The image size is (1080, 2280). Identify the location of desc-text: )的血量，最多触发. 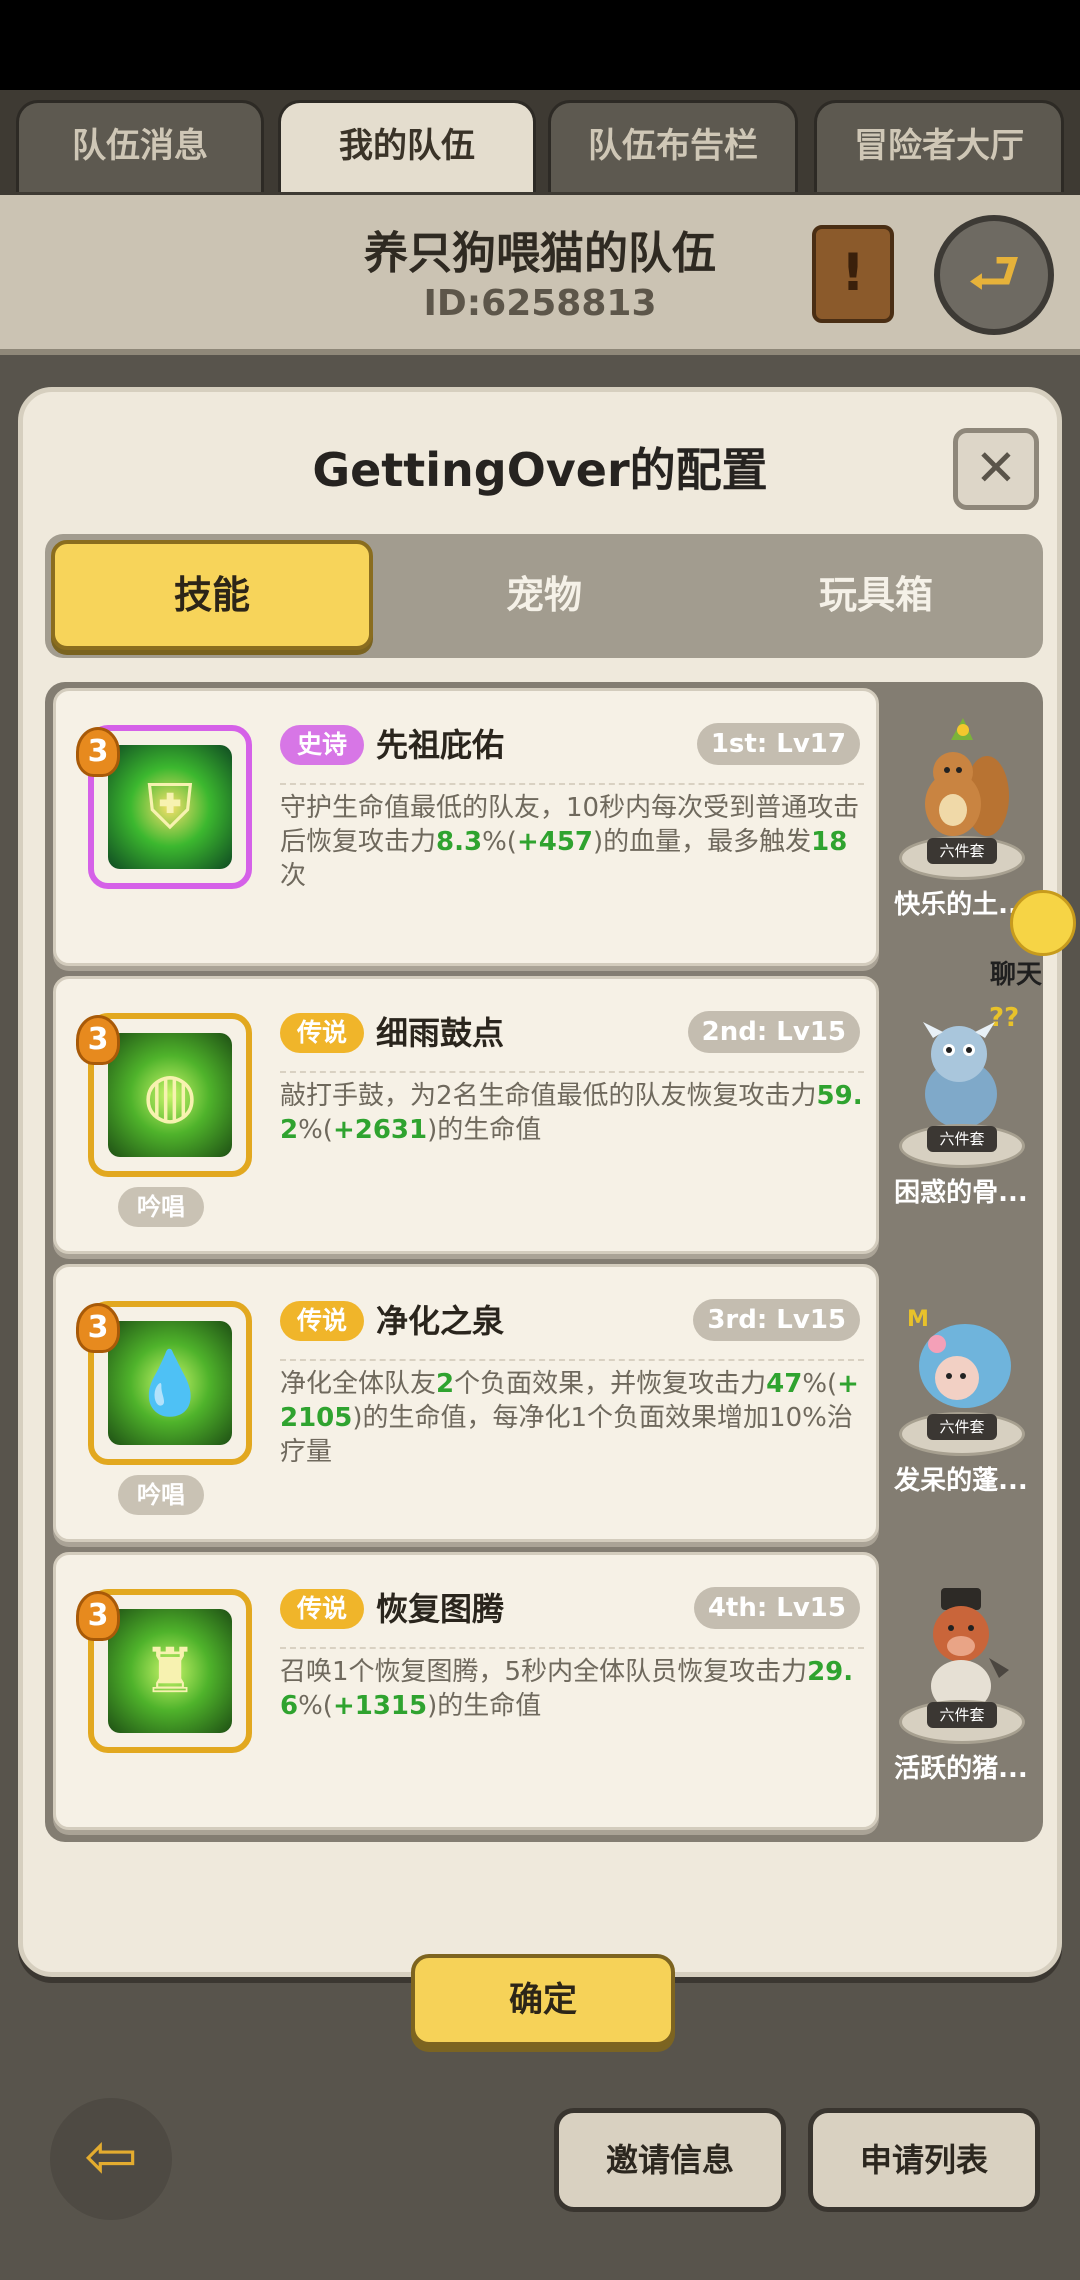
(702, 842).